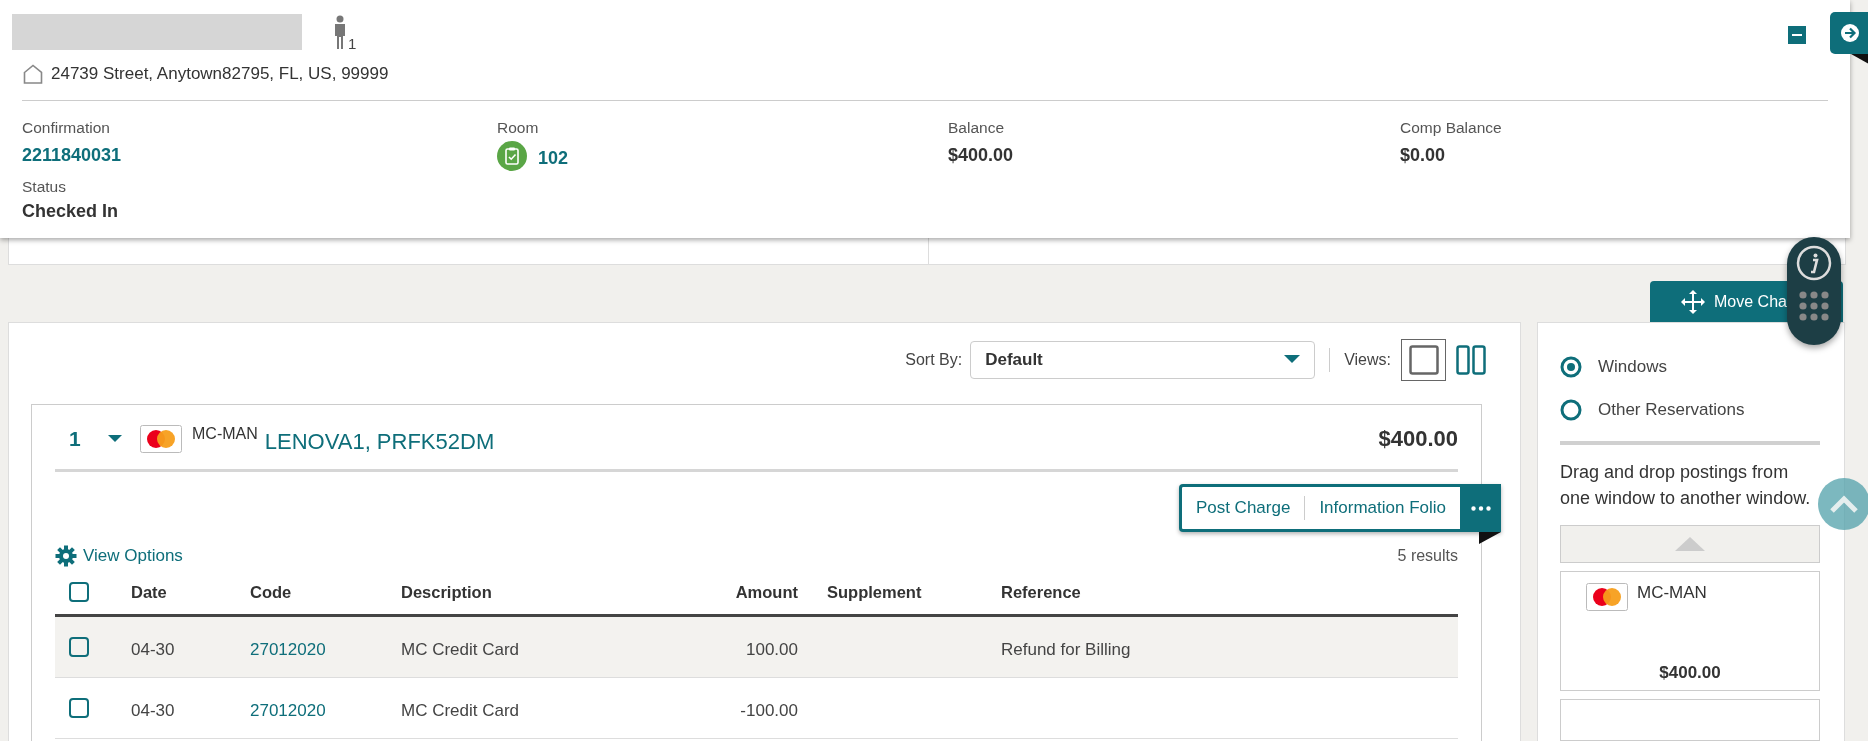 The width and height of the screenshot is (1868, 741). What do you see at coordinates (1367, 359) in the screenshot?
I see `views-label: Views:` at bounding box center [1367, 359].